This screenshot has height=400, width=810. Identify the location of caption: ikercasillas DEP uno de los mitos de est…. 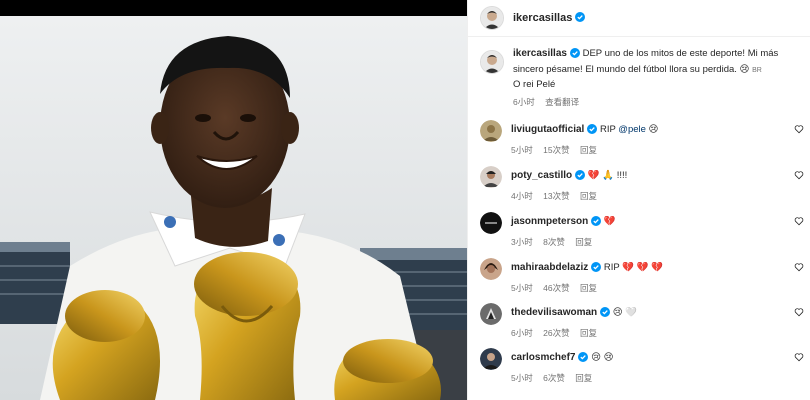
(639, 74).